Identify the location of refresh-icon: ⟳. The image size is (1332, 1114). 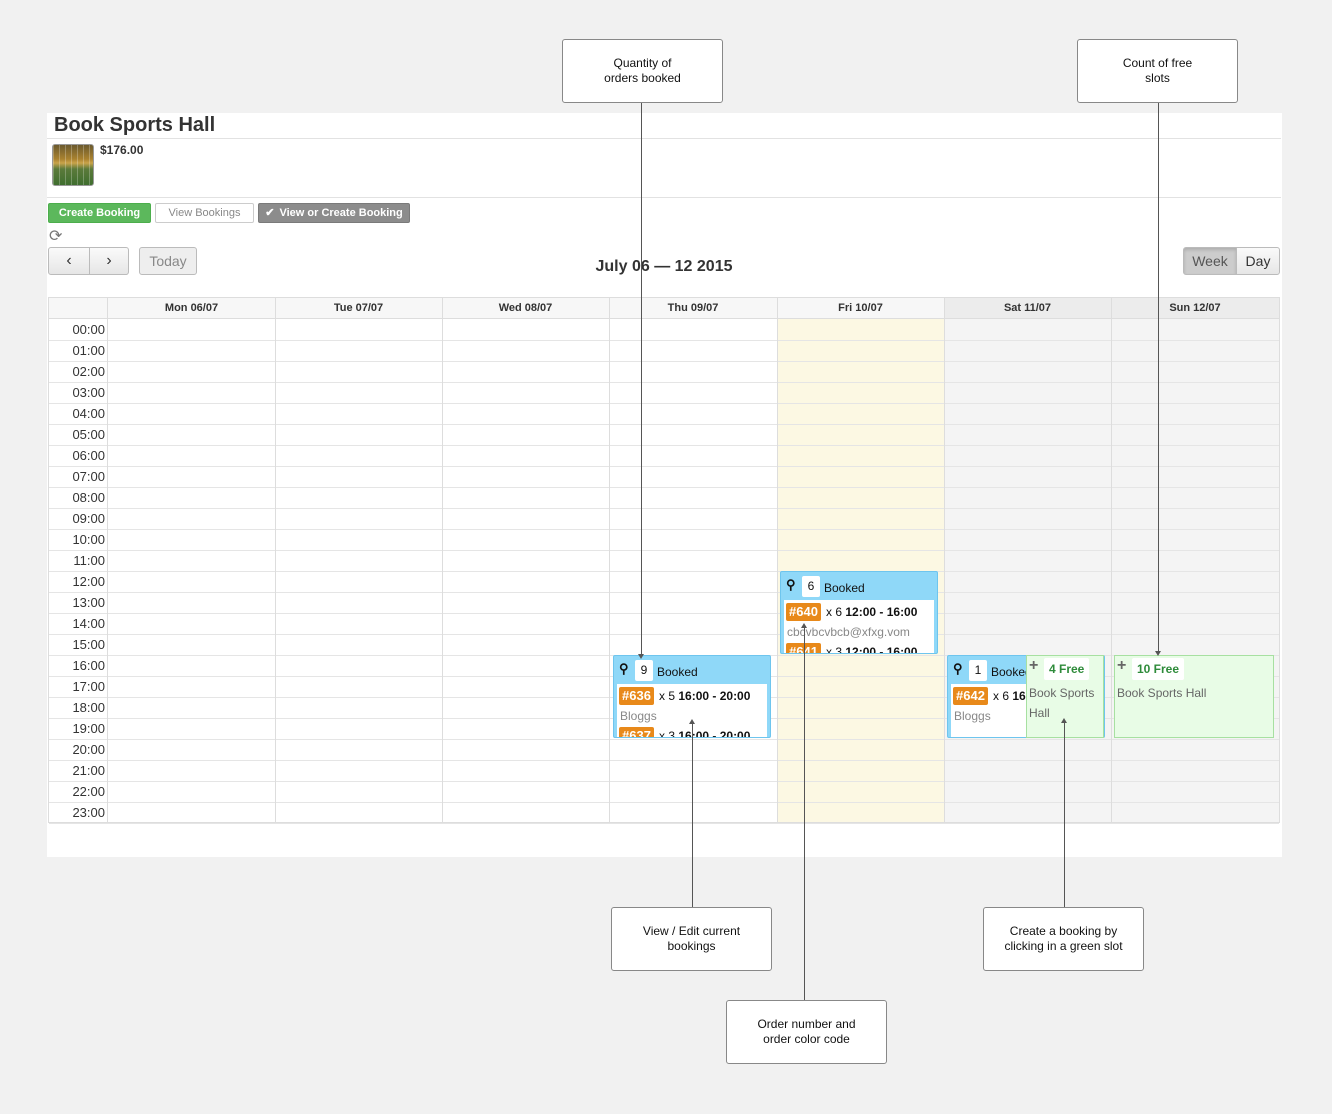
(58, 237).